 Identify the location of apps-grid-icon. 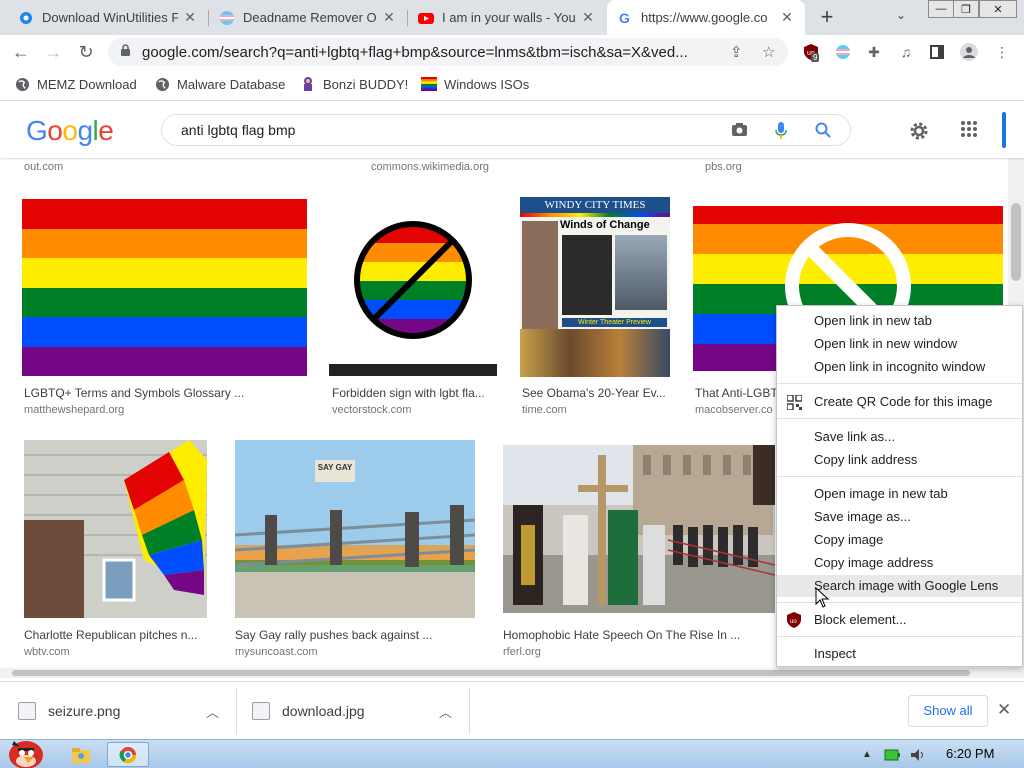
(969, 132).